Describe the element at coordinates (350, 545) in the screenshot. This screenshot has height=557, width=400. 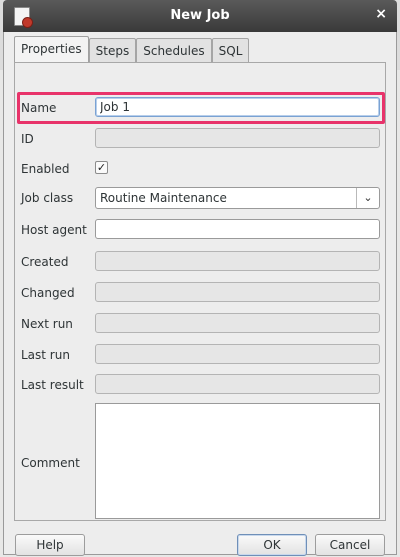
I see `cancel-button: Cancel` at that location.